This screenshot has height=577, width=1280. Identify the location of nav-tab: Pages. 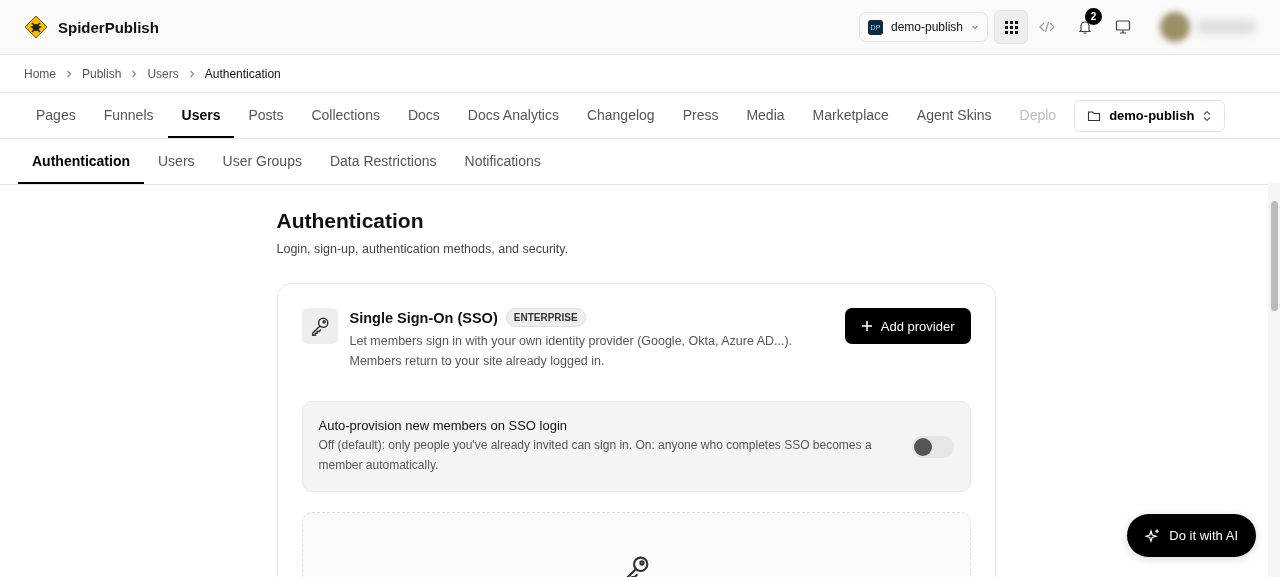
(56, 115).